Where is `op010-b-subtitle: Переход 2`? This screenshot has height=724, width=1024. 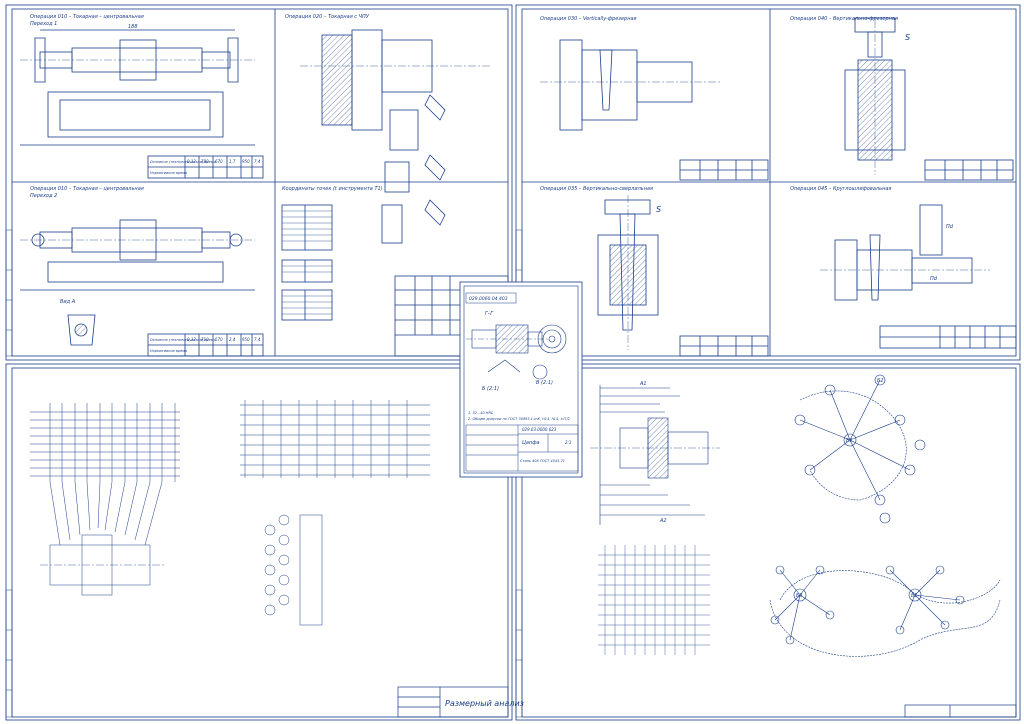
op010-b-subtitle: Переход 2 is located at coordinates (43, 196).